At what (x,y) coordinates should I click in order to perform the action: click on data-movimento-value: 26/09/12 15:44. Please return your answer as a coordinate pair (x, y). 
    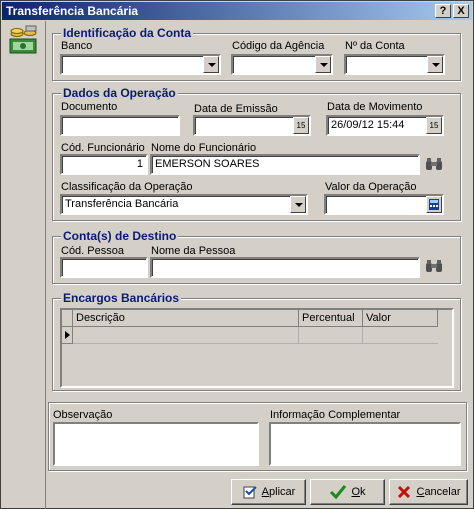
    Looking at the image, I should click on (368, 125).